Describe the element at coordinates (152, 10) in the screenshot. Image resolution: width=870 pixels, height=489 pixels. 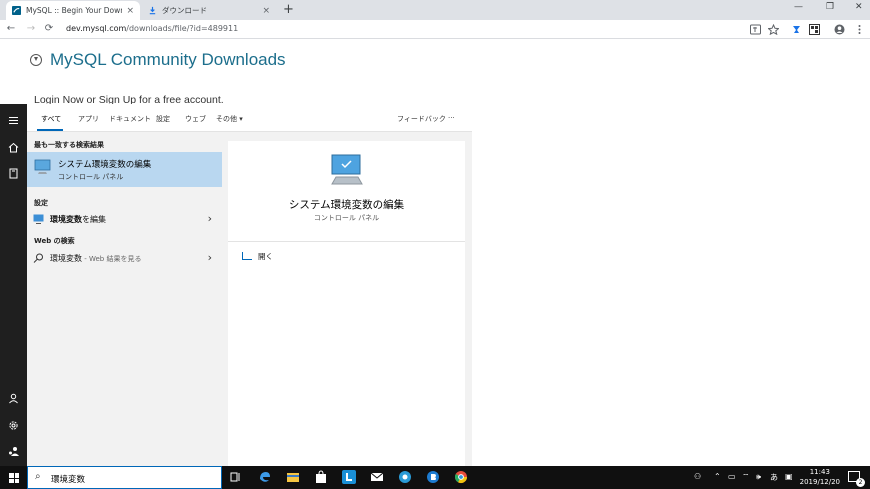
I see `download-icon` at that location.